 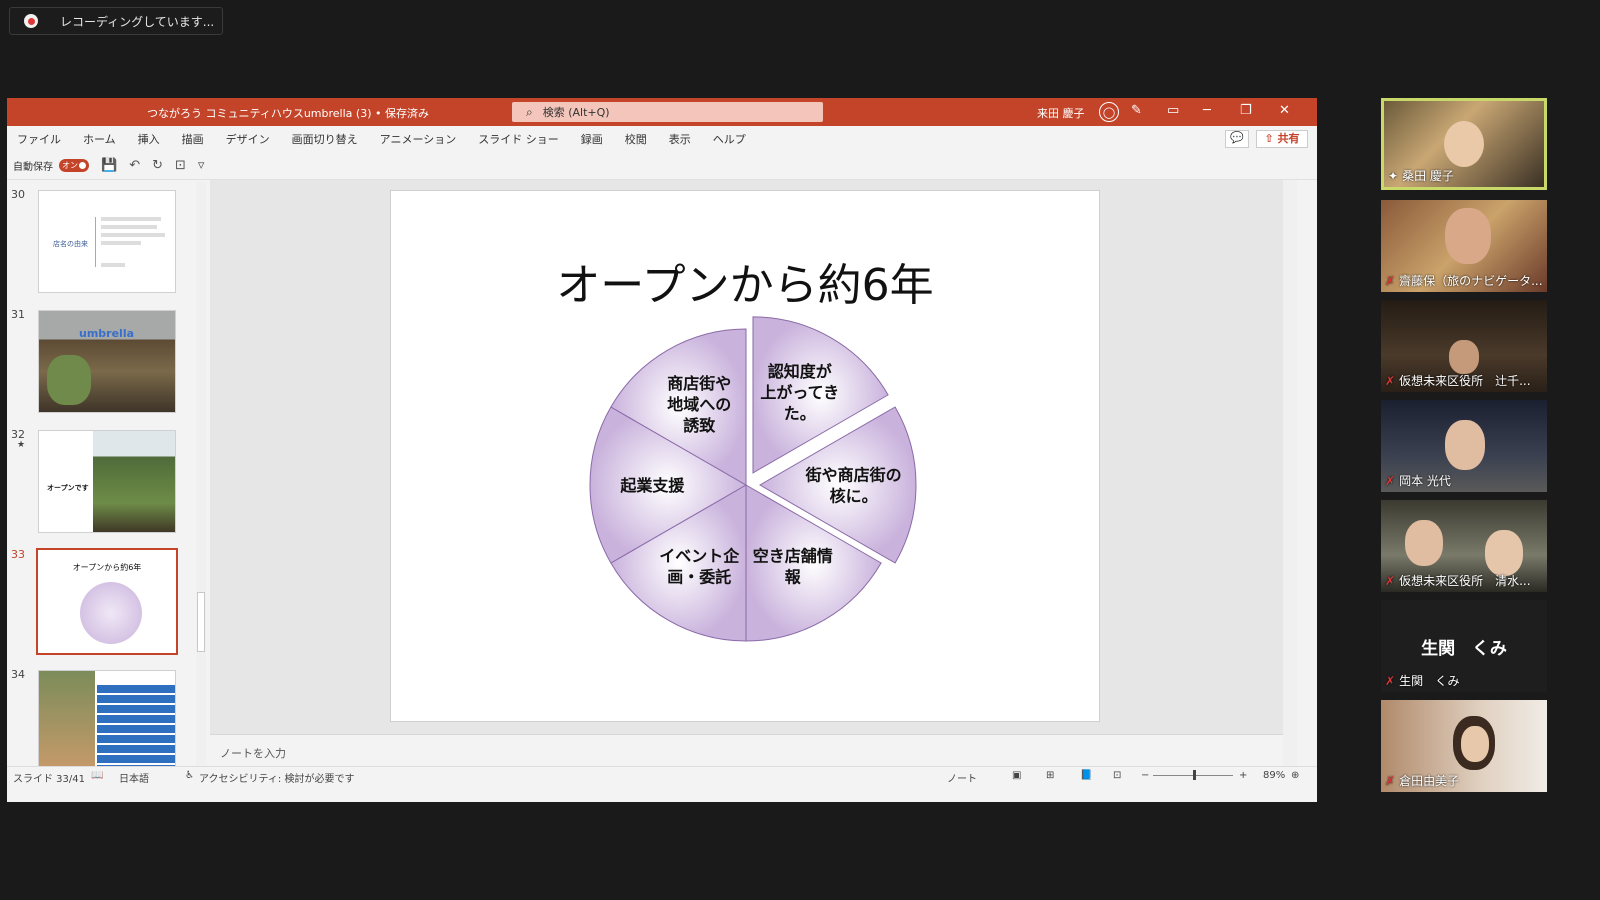 I want to click on notes-toggle: ノート, so click(x=962, y=777).